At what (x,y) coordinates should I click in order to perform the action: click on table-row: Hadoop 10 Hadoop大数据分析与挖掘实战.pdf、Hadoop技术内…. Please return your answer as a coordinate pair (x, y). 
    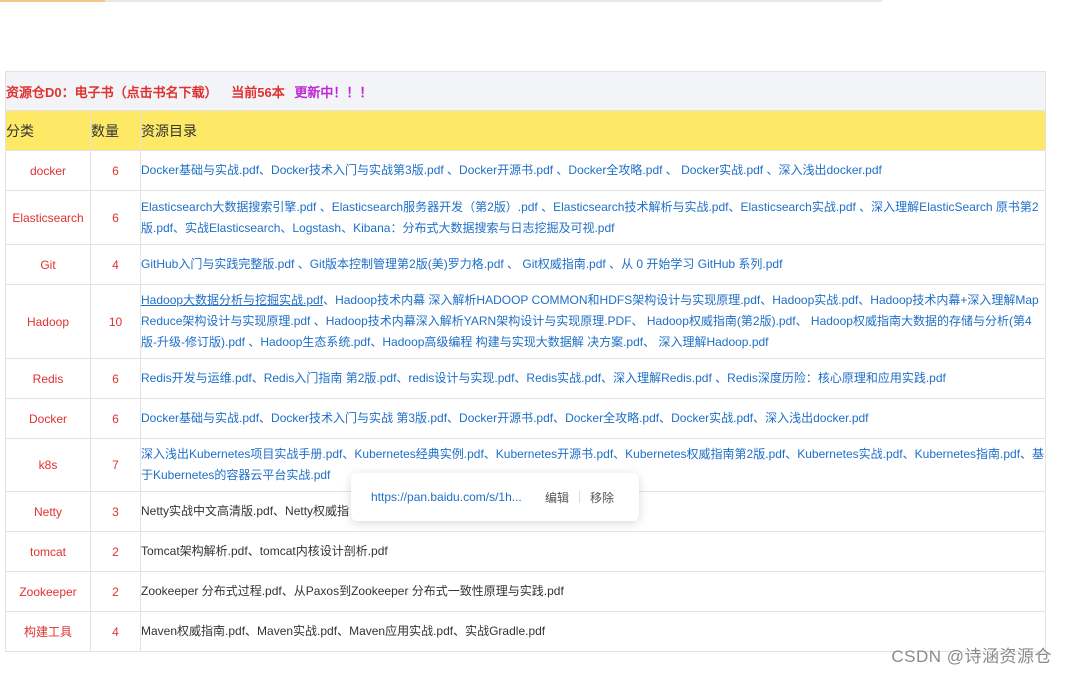
    Looking at the image, I should click on (525, 321).